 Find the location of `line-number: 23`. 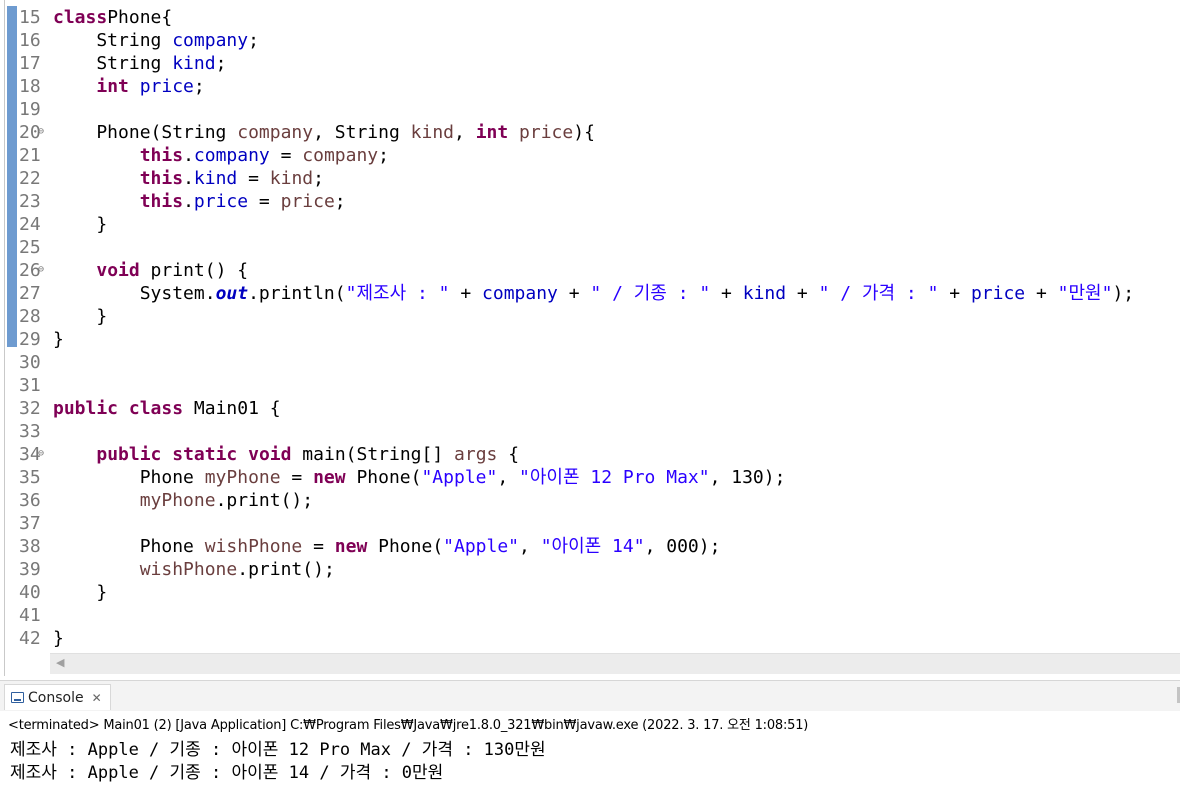

line-number: 23 is located at coordinates (30, 201).